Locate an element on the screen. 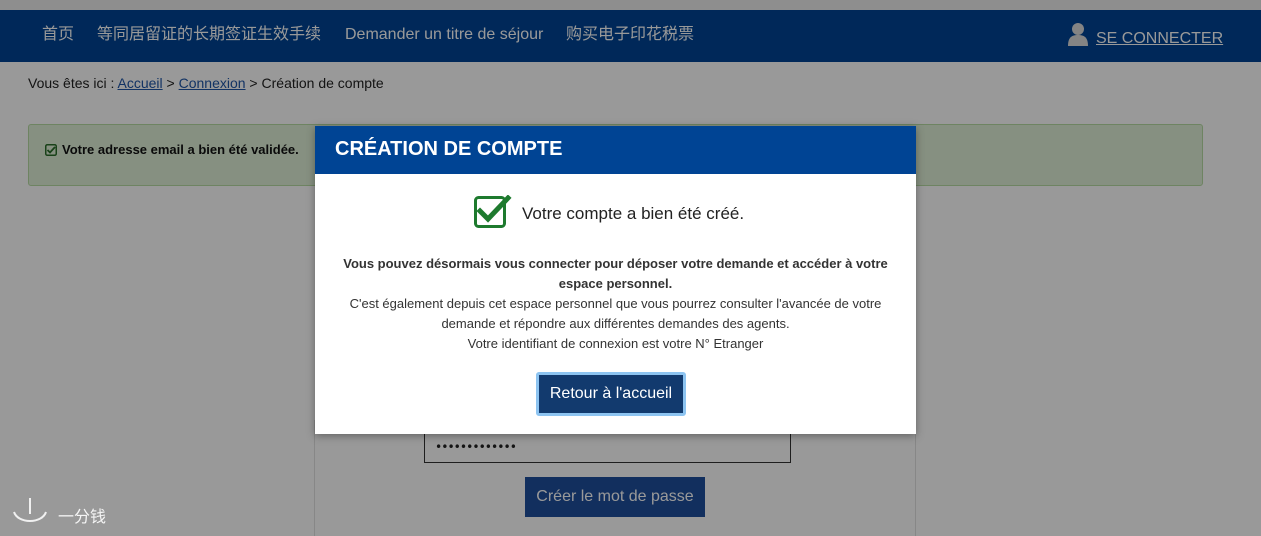  check-box-icon is located at coordinates (493, 211).